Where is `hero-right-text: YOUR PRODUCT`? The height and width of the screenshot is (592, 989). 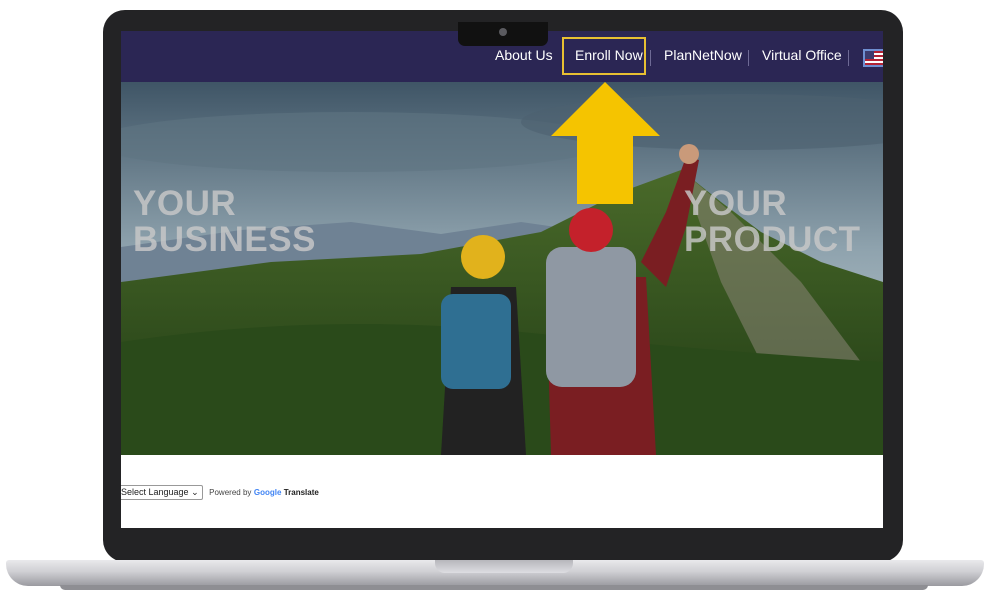 hero-right-text: YOUR PRODUCT is located at coordinates (772, 222).